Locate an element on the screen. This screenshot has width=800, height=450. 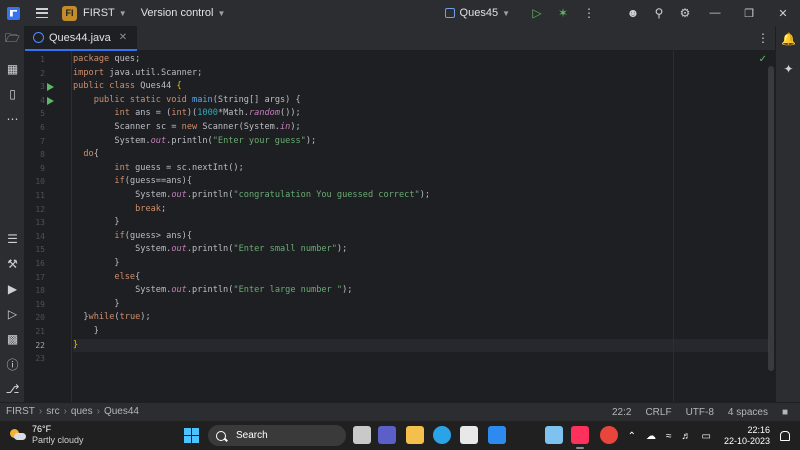
breadcrumb-item: FIRST is located at coordinates (20, 411).